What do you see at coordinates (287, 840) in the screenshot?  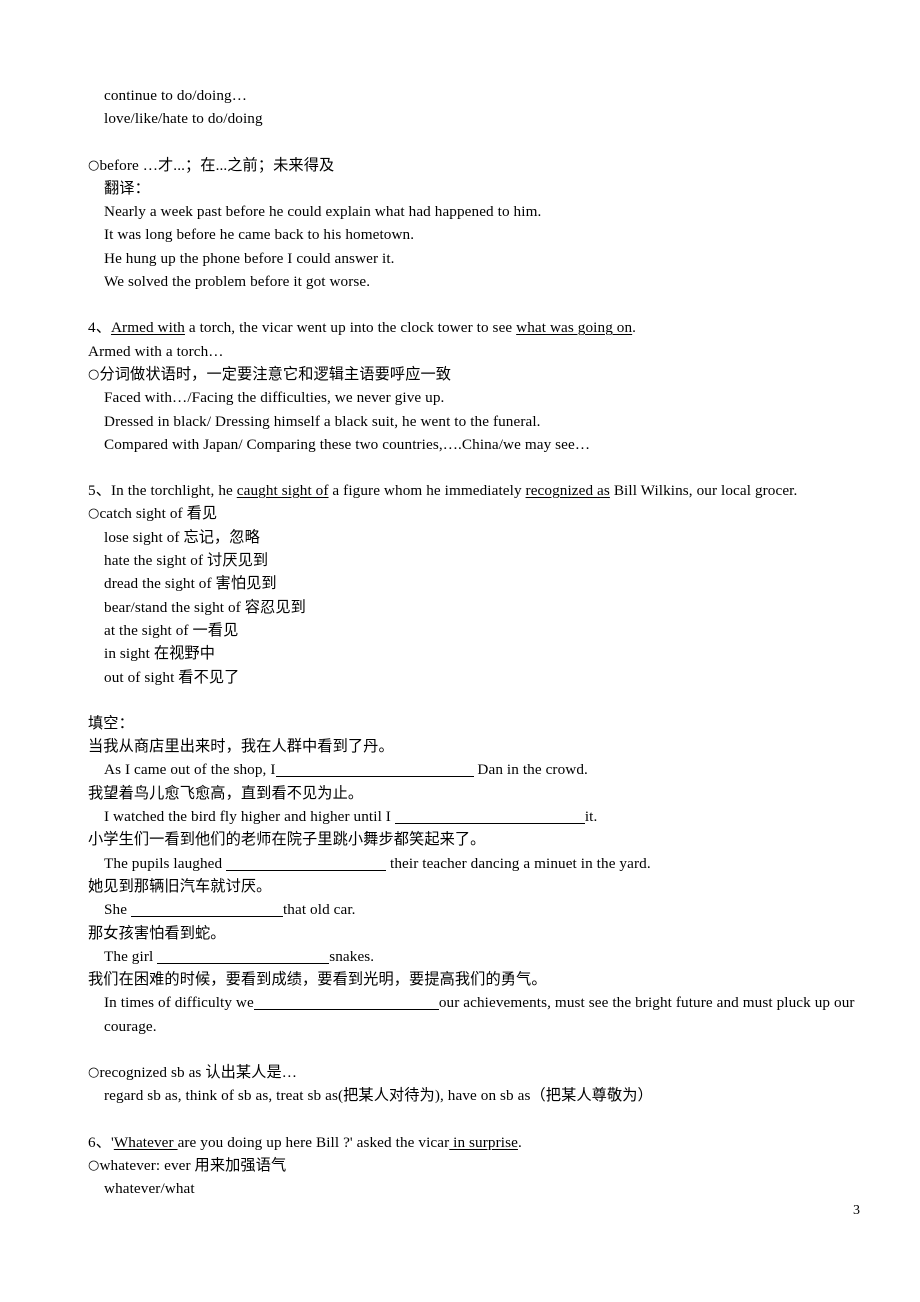 I see `prompt-chinese: 小学生们一看到他们的老师在院子里跳小舞步都笑起来了。` at bounding box center [287, 840].